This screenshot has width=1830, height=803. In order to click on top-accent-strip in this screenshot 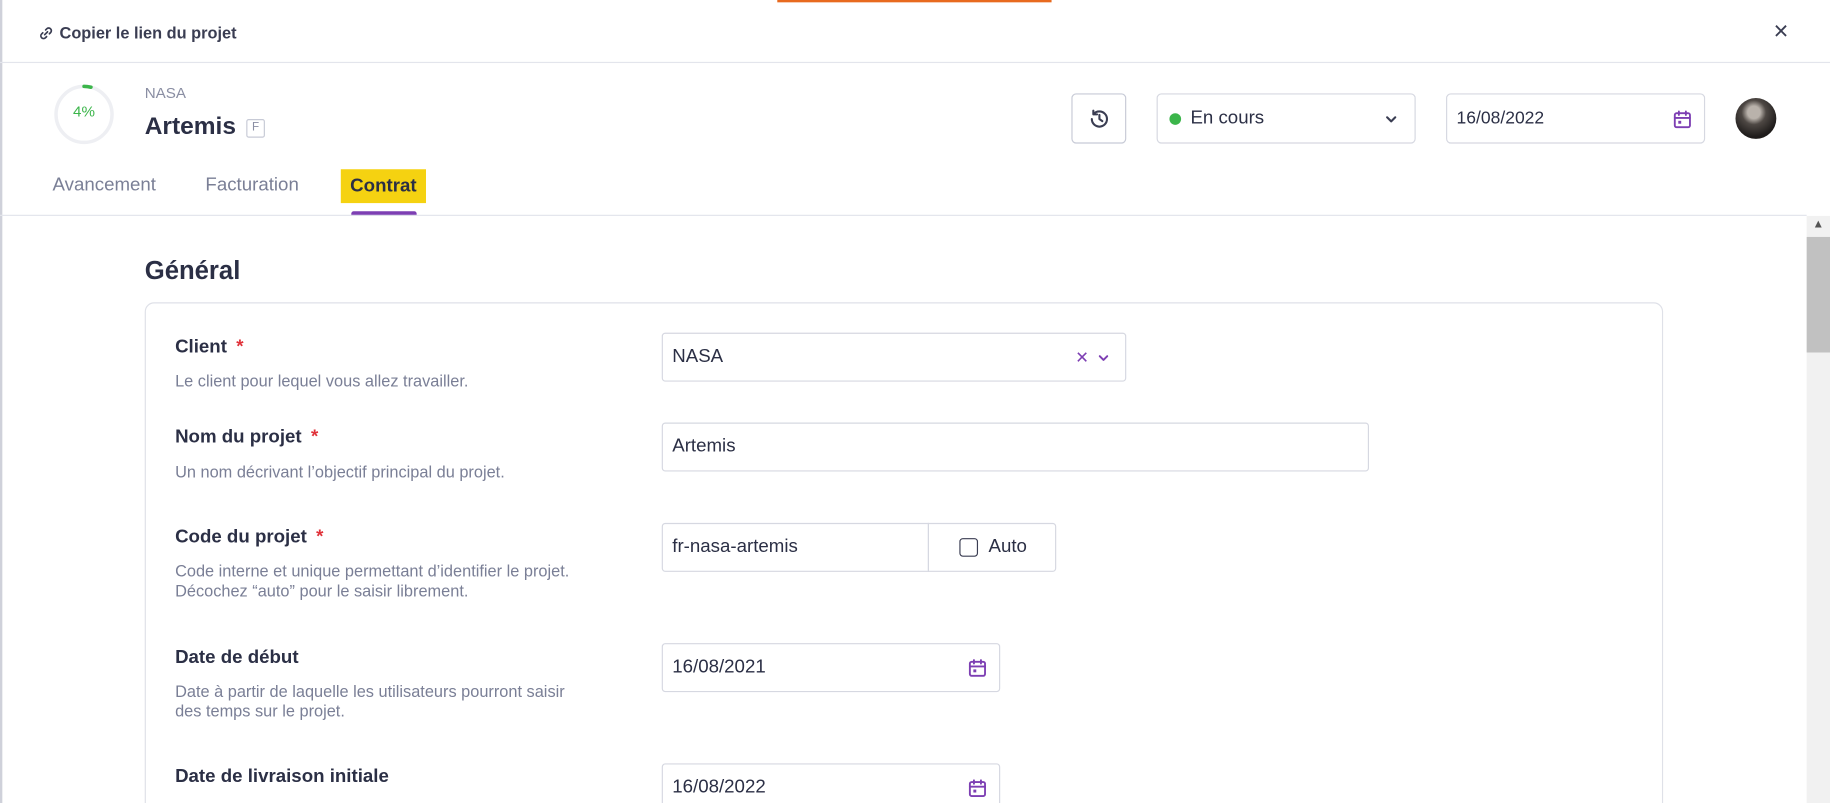, I will do `click(914, 1)`.